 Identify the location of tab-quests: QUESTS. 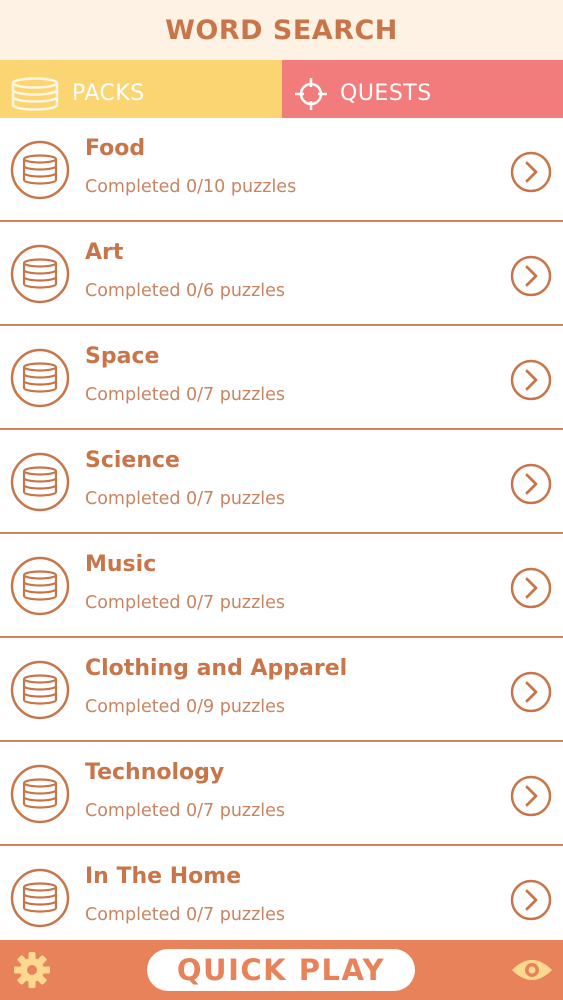
(422, 93).